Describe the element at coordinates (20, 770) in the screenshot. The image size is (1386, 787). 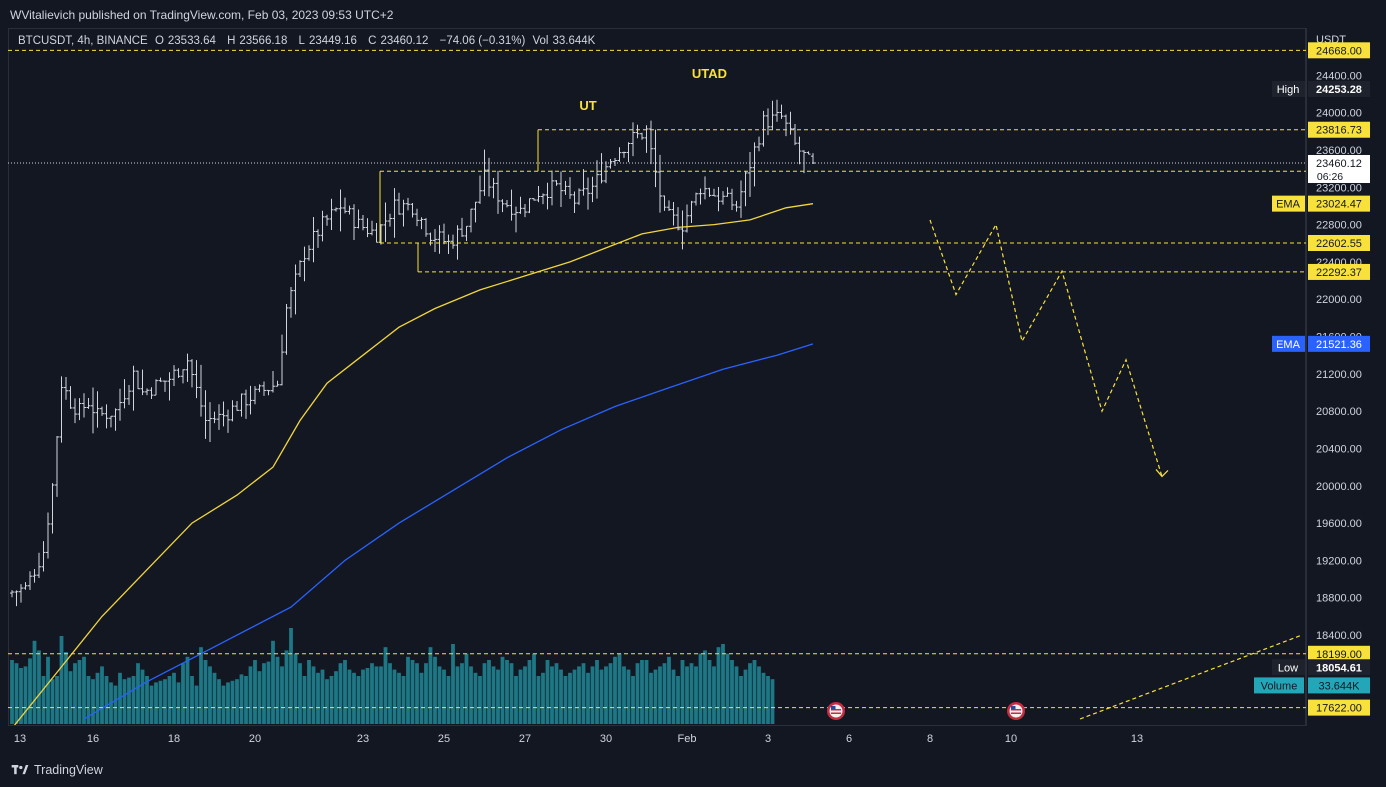
I see `tradingview-logo-icon` at that location.